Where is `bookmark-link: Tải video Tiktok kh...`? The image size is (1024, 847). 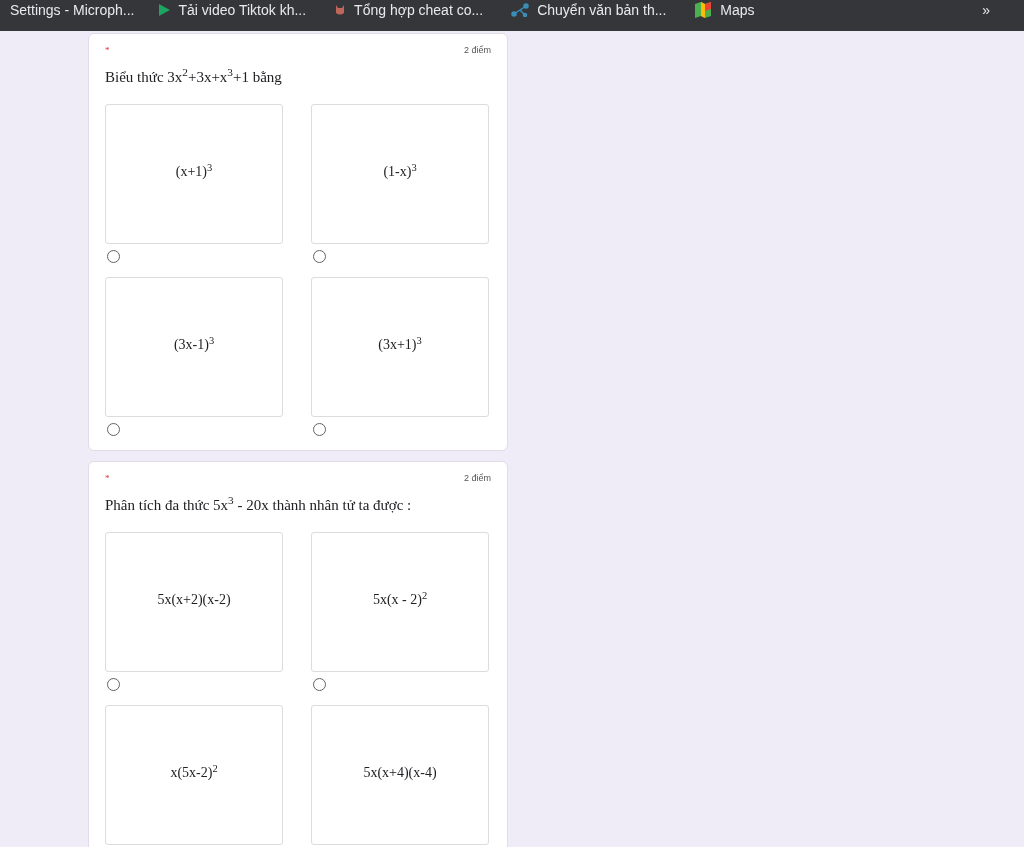
bookmark-link: Tải video Tiktok kh... is located at coordinates (231, 9).